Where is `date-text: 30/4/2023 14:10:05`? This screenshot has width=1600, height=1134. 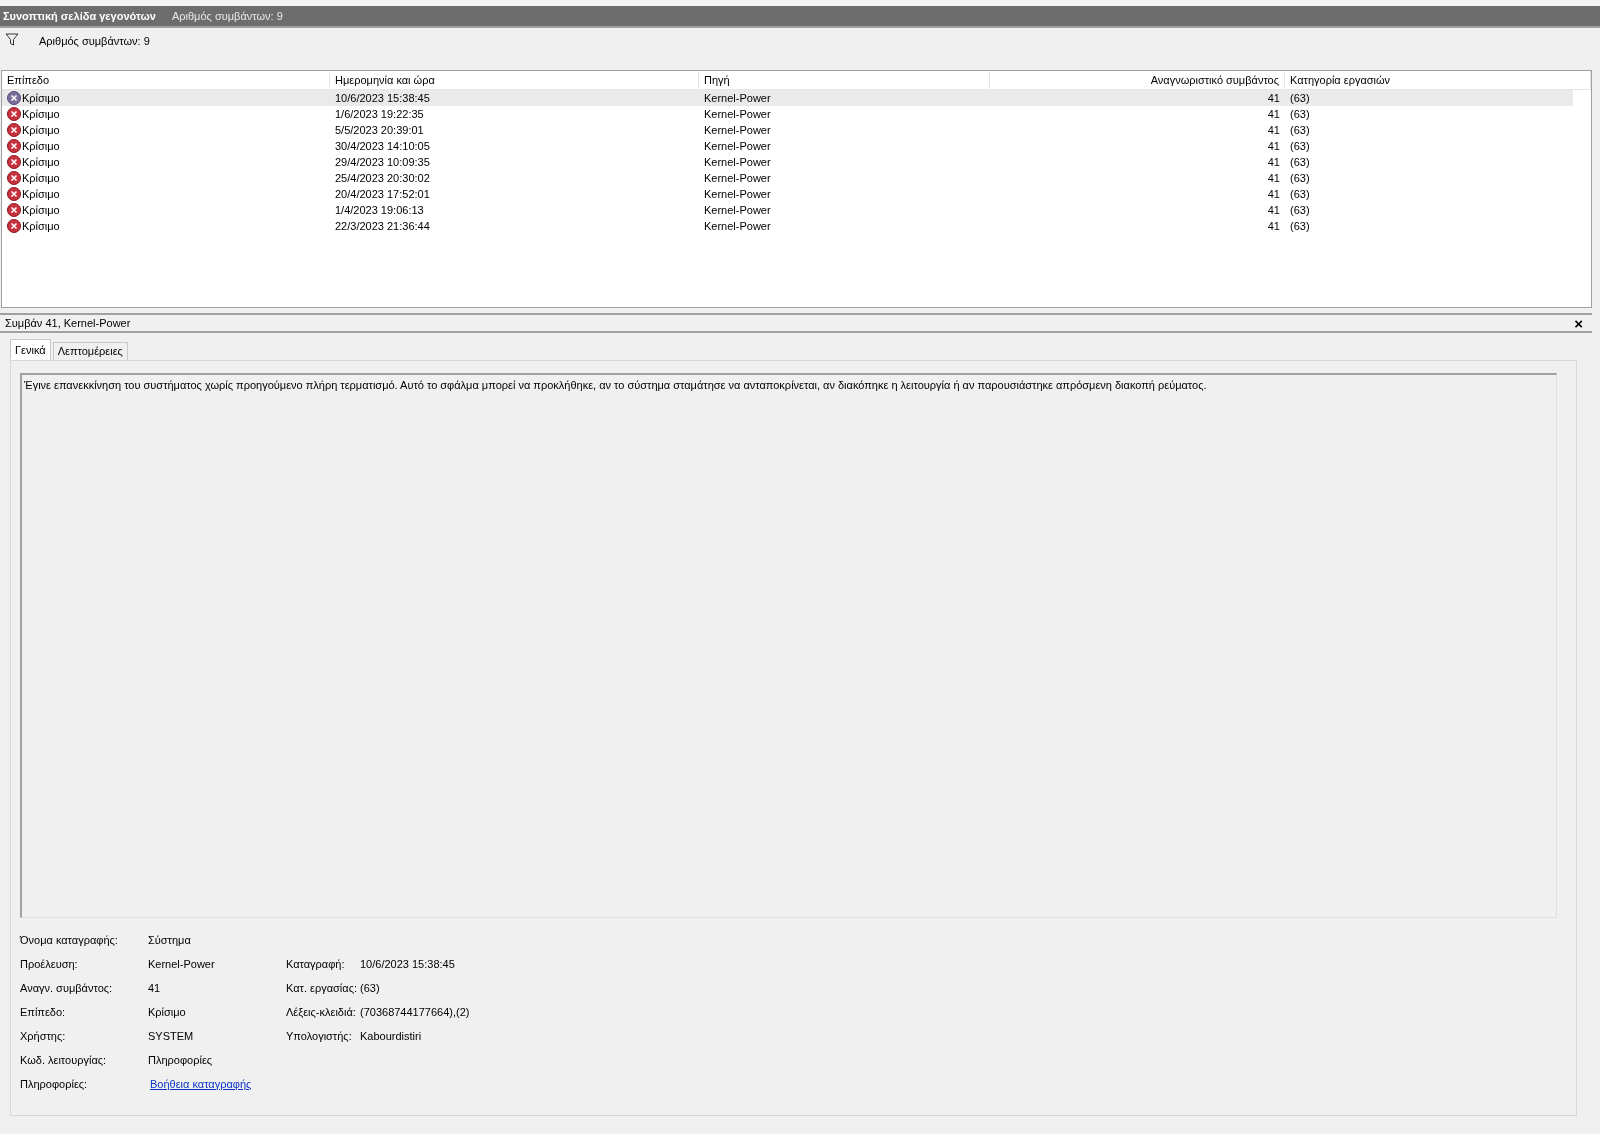
date-text: 30/4/2023 14:10:05 is located at coordinates (382, 145).